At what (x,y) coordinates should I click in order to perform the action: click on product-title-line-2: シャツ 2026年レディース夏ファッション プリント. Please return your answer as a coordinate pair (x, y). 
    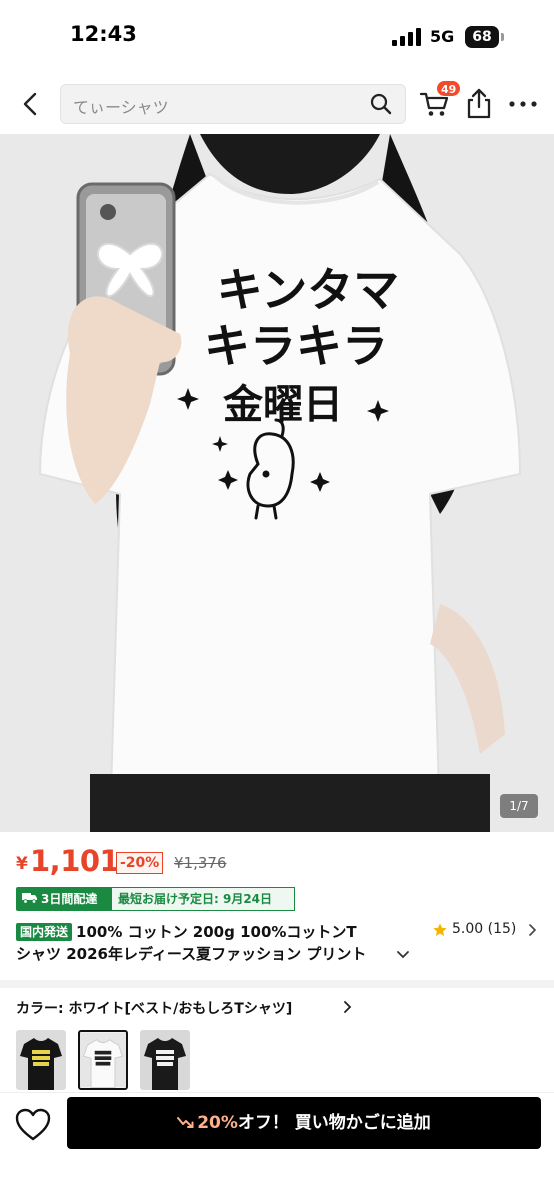
    Looking at the image, I should click on (191, 954).